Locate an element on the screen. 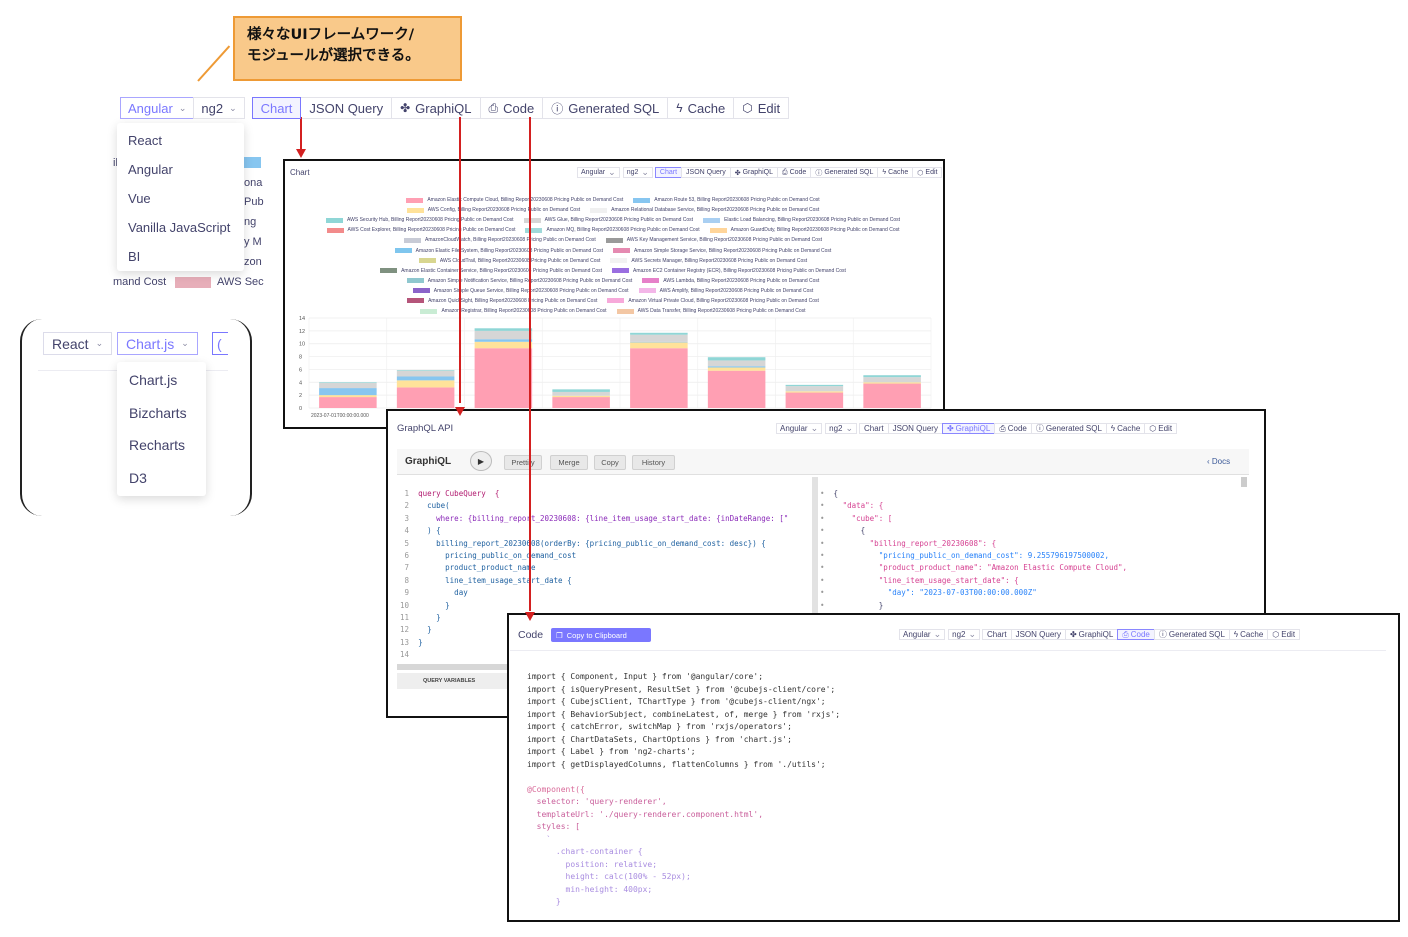 This screenshot has height=937, width=1408. docs-link-label: Docs is located at coordinates (1221, 461).